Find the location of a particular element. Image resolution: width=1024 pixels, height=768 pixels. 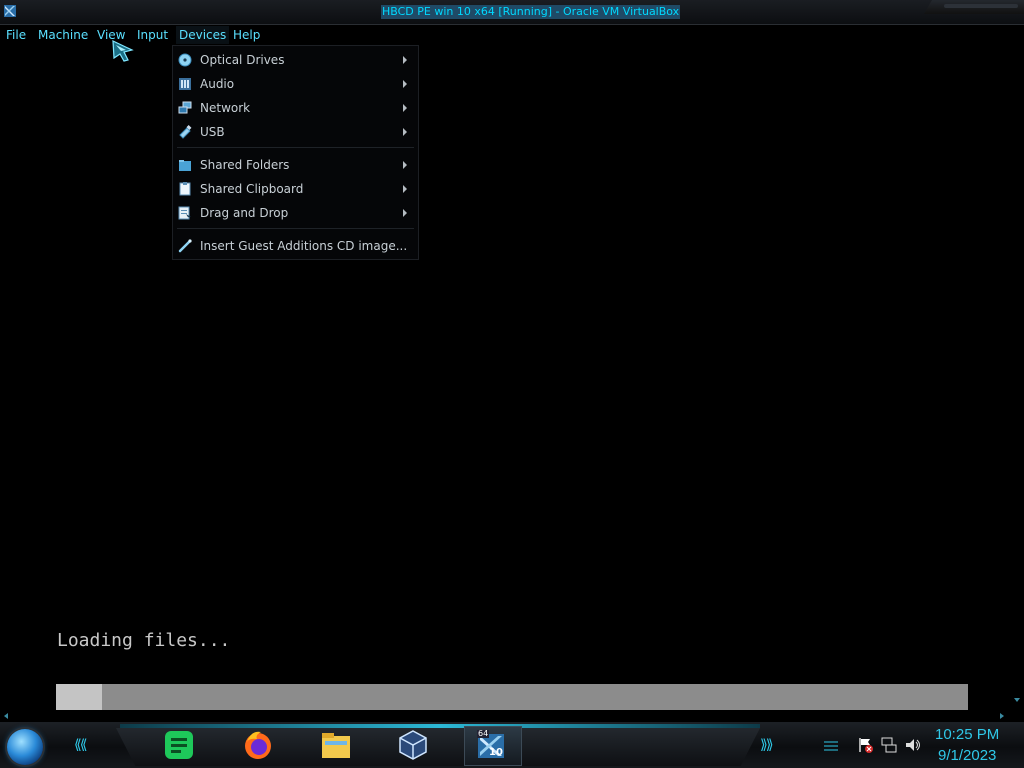

menu-devices: Devices is located at coordinates (203, 35).